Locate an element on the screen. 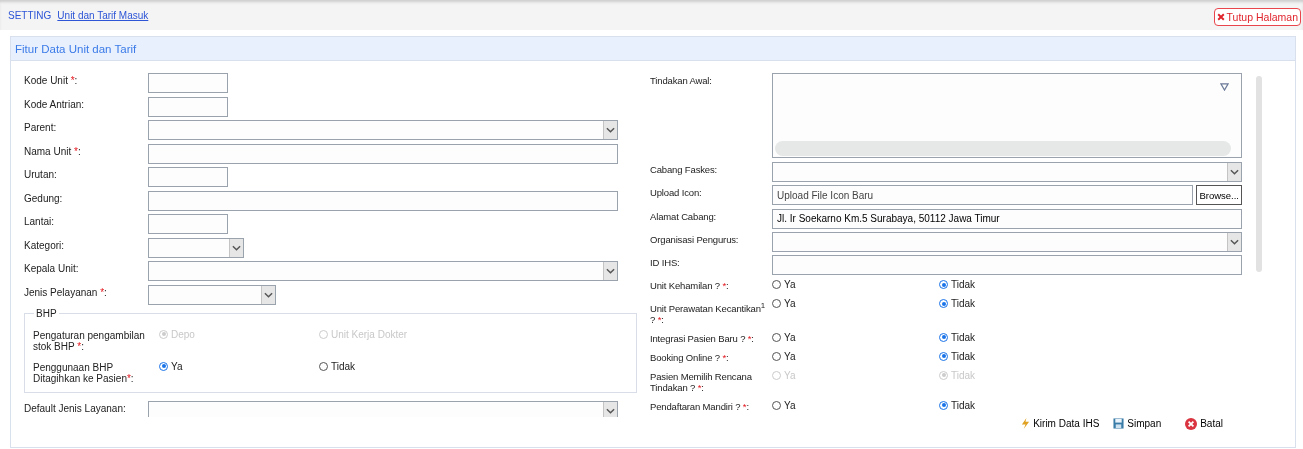 This screenshot has width=1303, height=449. close-page-button: Tutup Halaman is located at coordinates (1257, 17).